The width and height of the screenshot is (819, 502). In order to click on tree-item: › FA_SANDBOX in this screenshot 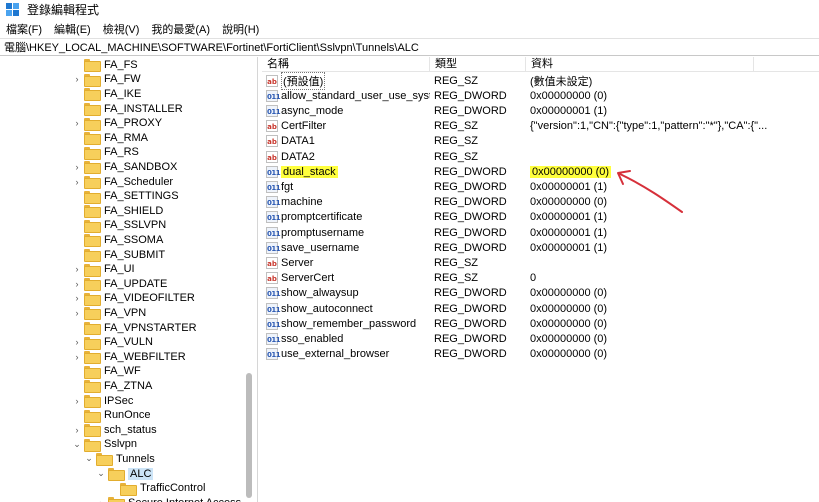, I will do `click(124, 167)`.